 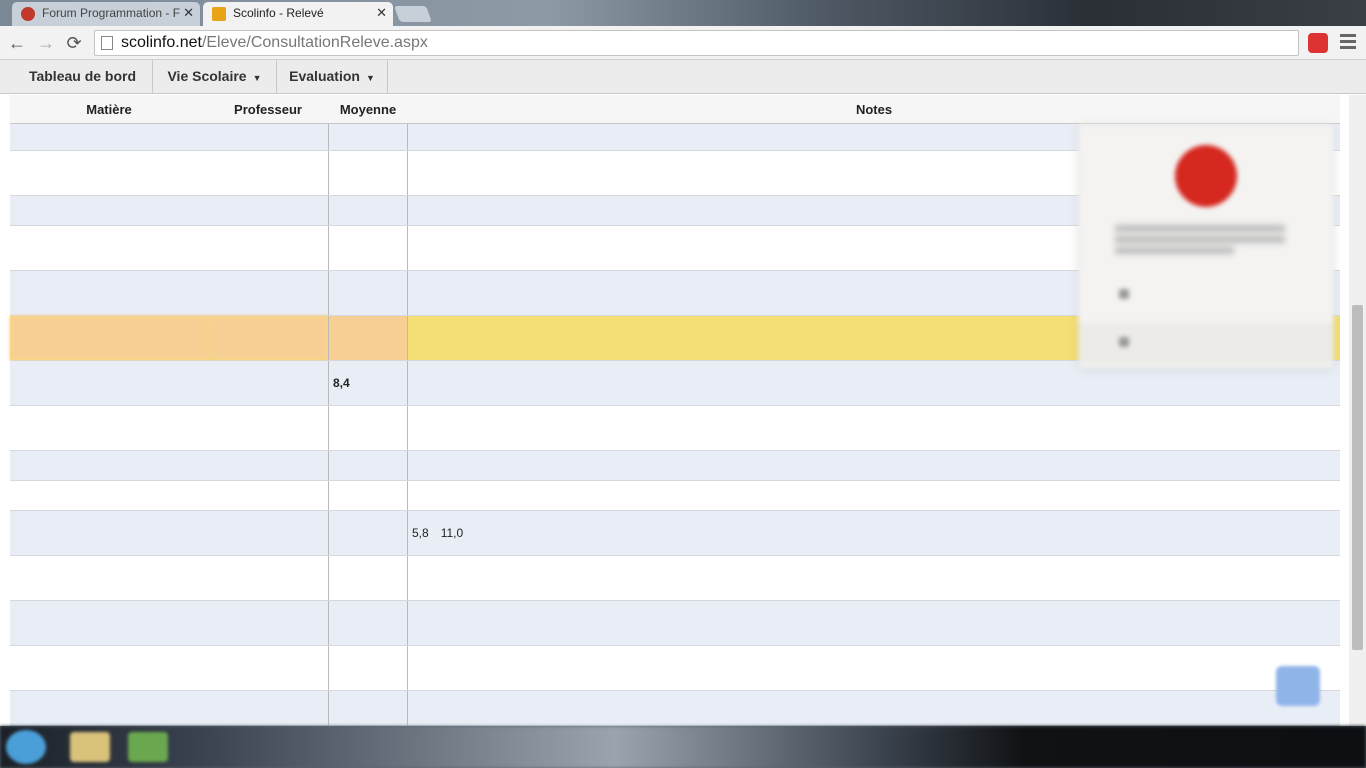 I want to click on adblock-extension-icon, so click(x=1318, y=43).